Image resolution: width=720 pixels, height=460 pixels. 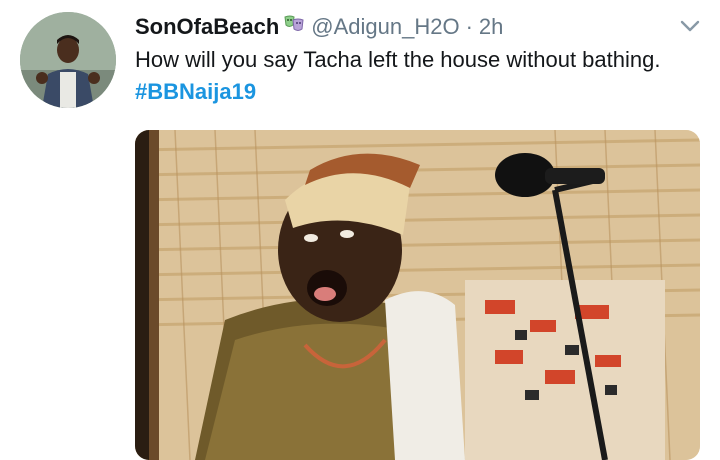 What do you see at coordinates (385, 27) in the screenshot?
I see `user-handle: @Adigun_H2O` at bounding box center [385, 27].